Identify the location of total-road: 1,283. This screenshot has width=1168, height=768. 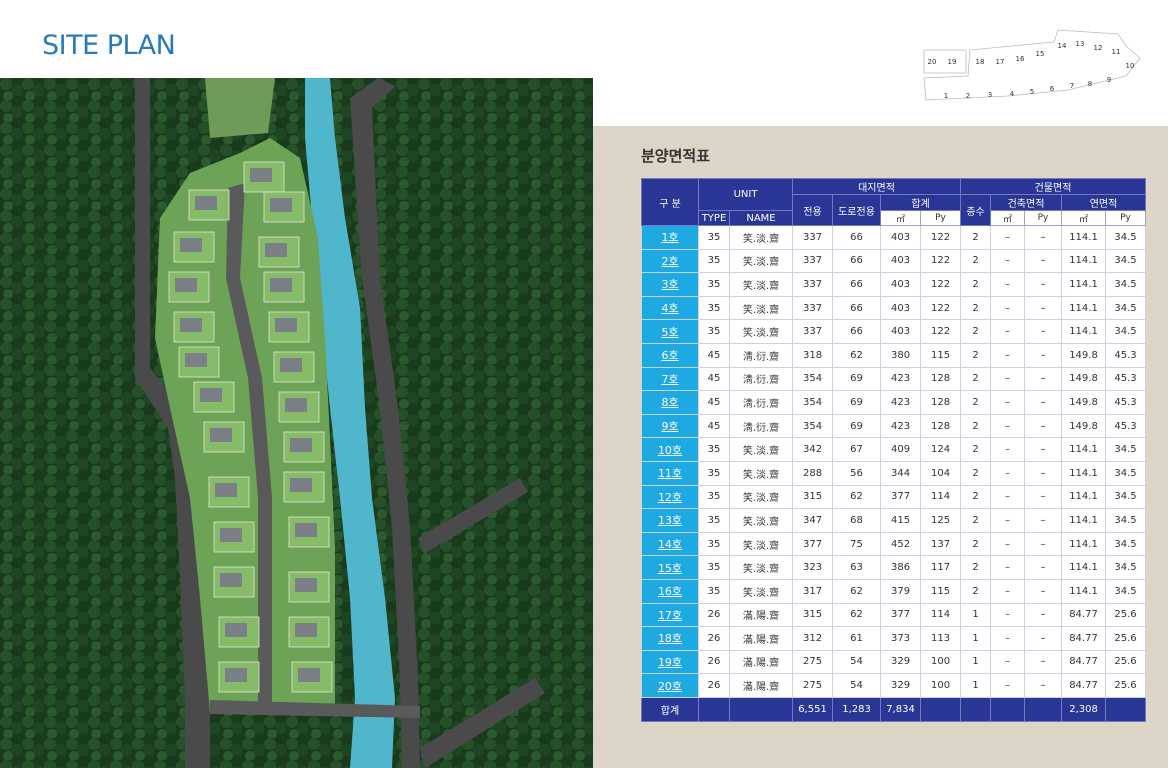
(857, 709).